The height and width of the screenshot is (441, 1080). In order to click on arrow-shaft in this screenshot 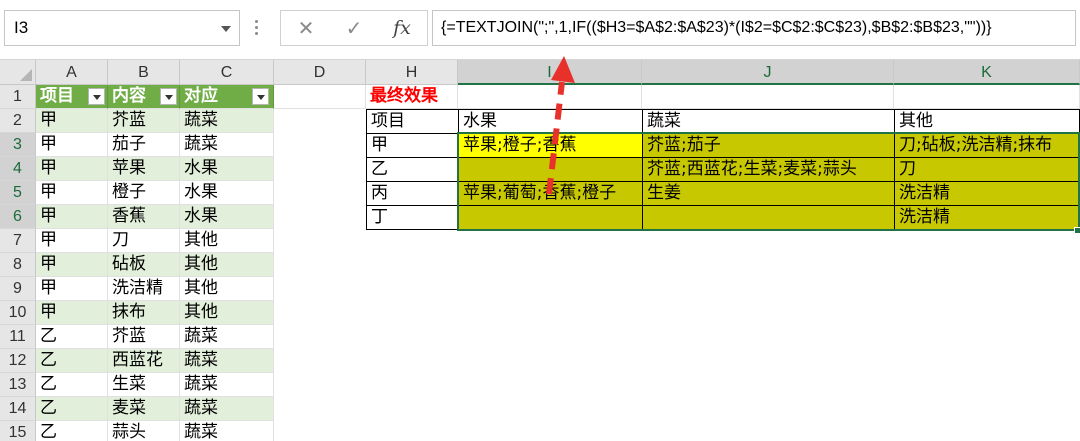, I will do `click(555, 138)`.